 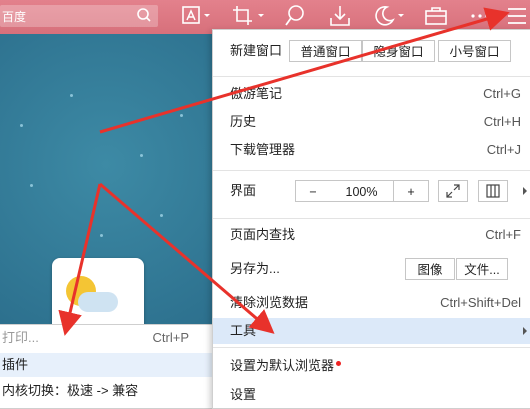 I want to click on menu-item-settings: 设置, so click(x=371, y=395).